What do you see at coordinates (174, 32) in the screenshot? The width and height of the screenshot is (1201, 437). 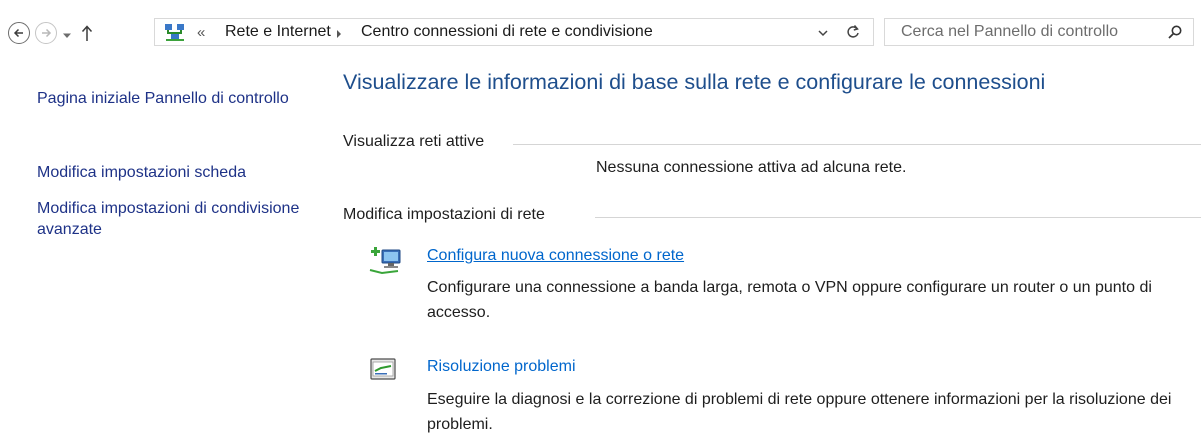 I see `network-center-icon` at bounding box center [174, 32].